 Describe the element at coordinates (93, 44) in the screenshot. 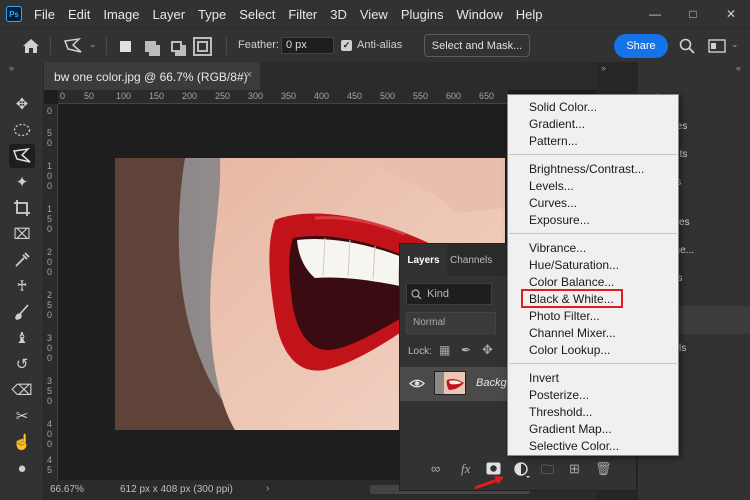

I see `tool-preset-chevron-icon: ⌄` at that location.